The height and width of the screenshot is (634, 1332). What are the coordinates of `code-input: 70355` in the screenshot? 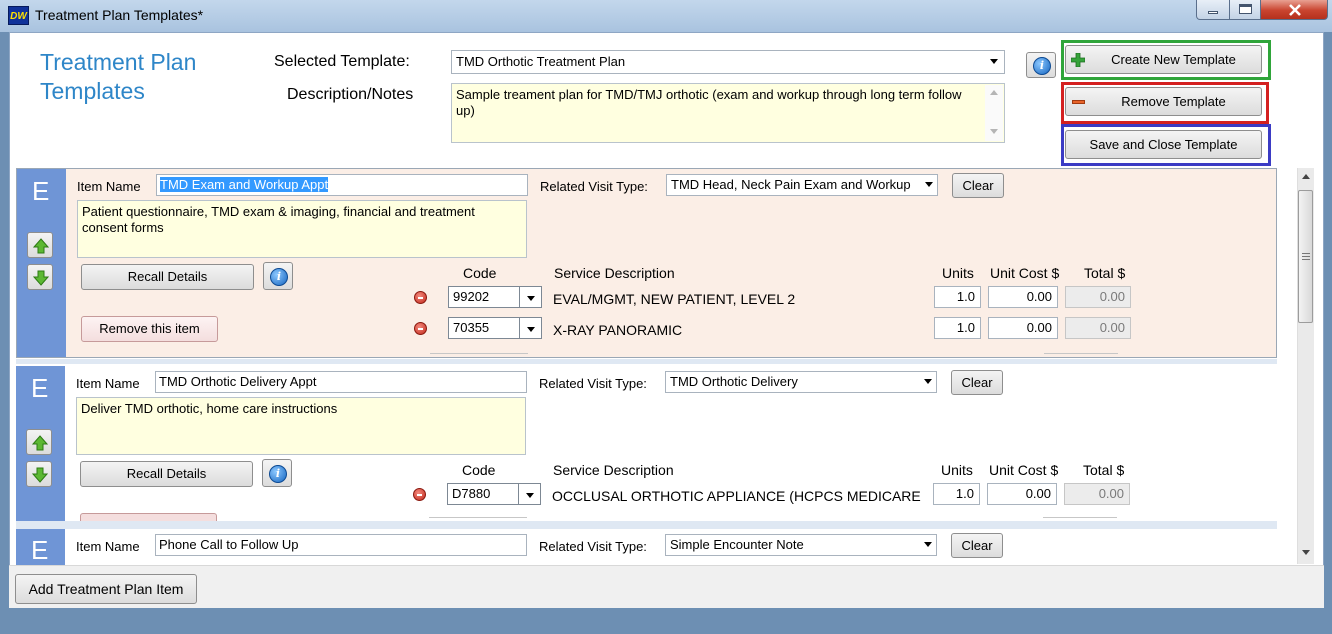 It's located at (484, 328).